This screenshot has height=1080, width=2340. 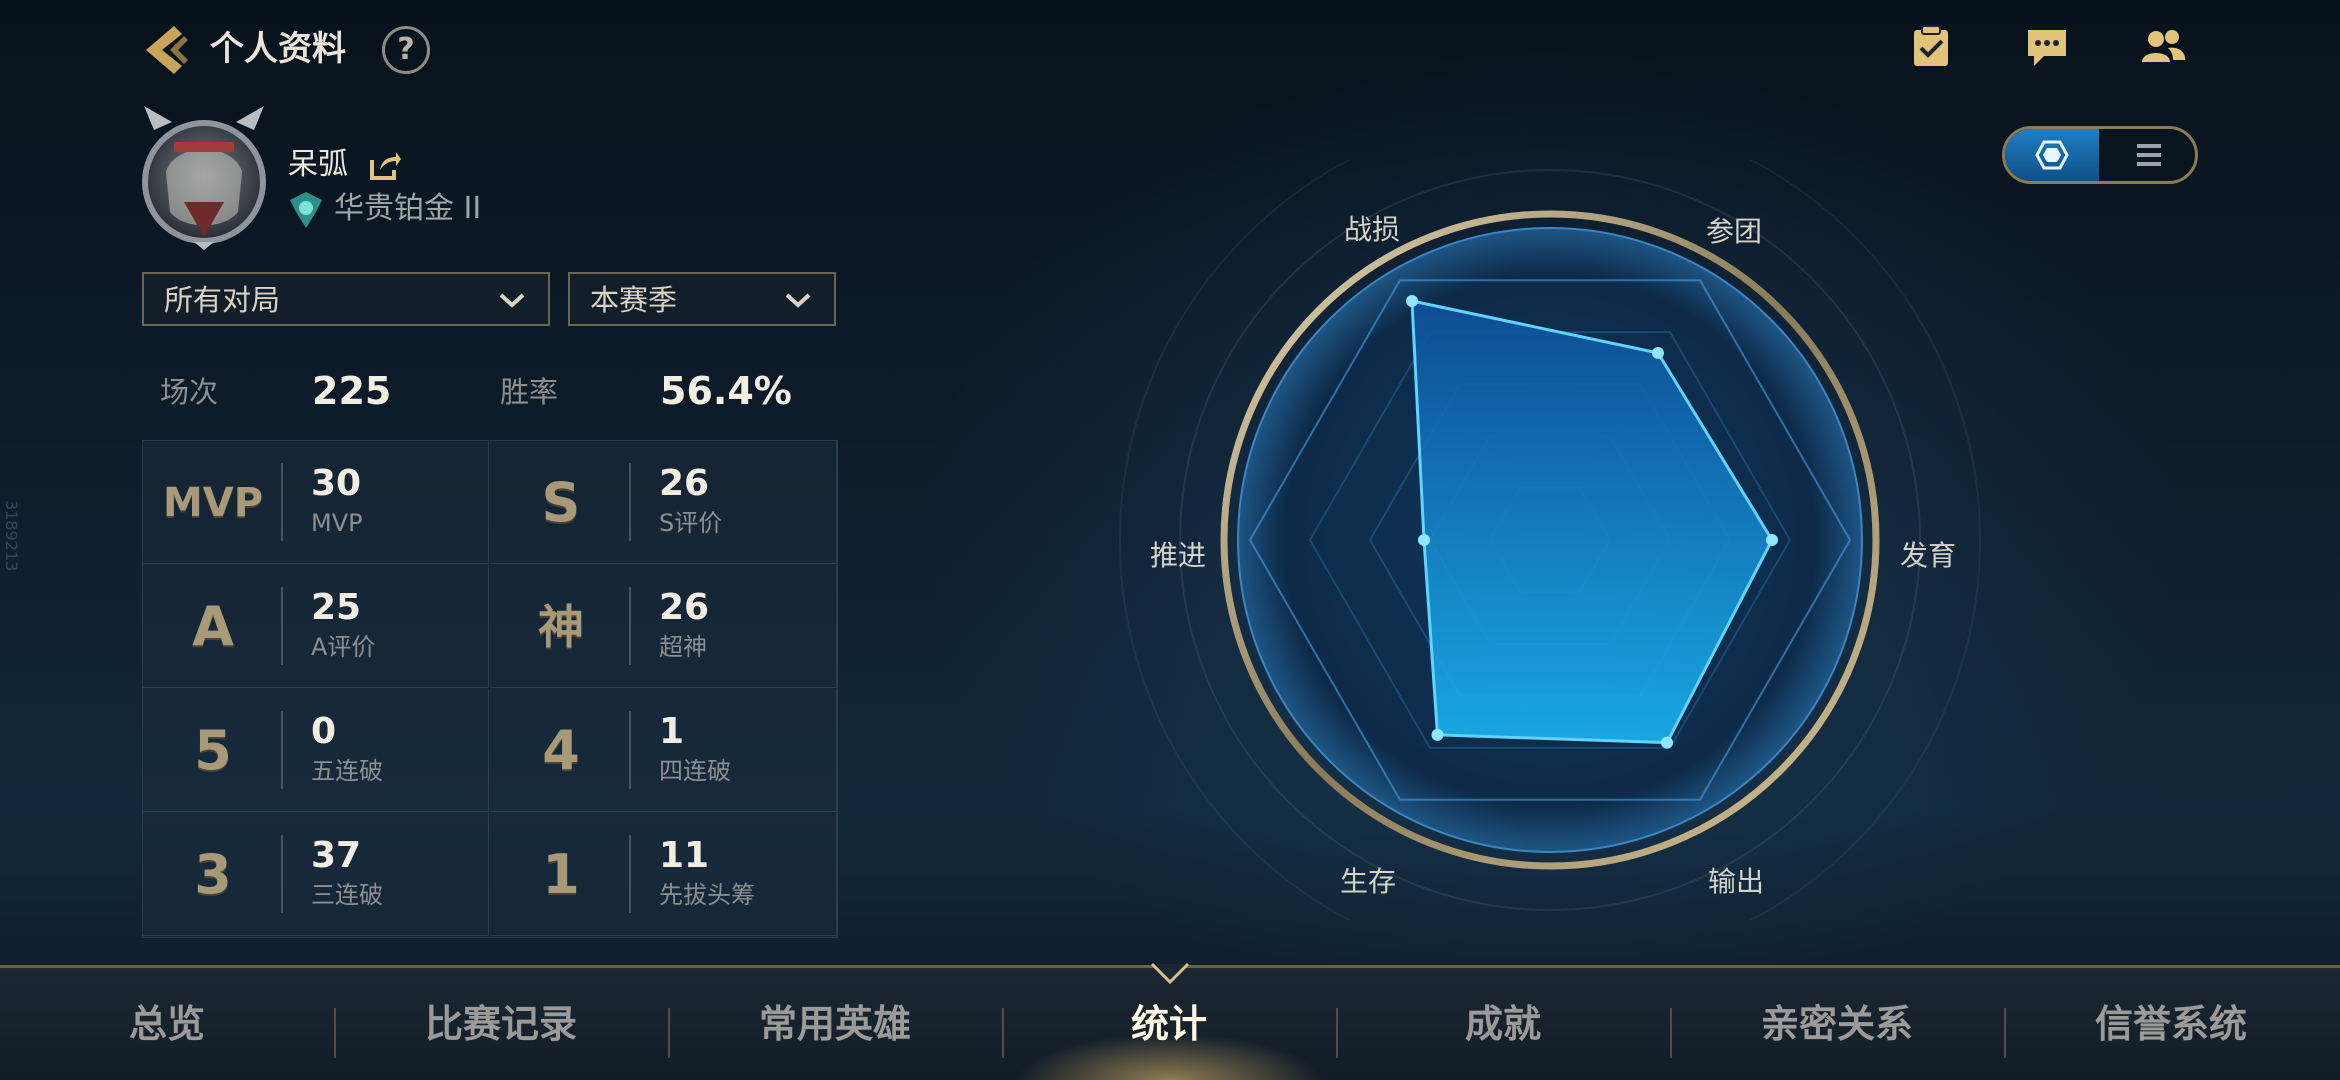 I want to click on watermark: 3189213, so click(x=11, y=536).